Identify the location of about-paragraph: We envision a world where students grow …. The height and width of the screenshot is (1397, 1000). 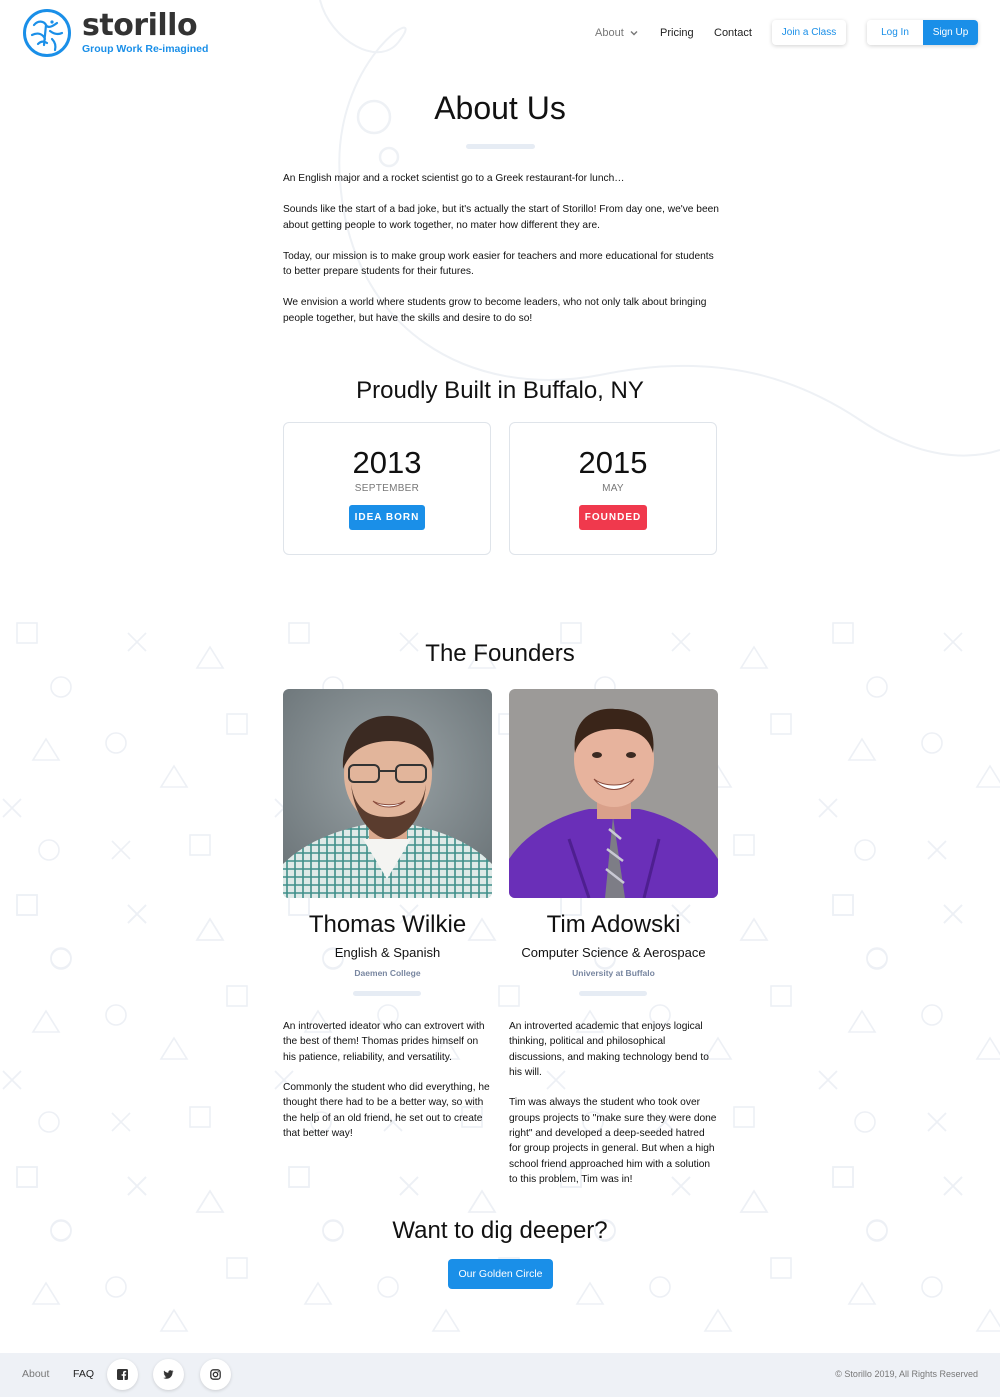
(495, 310).